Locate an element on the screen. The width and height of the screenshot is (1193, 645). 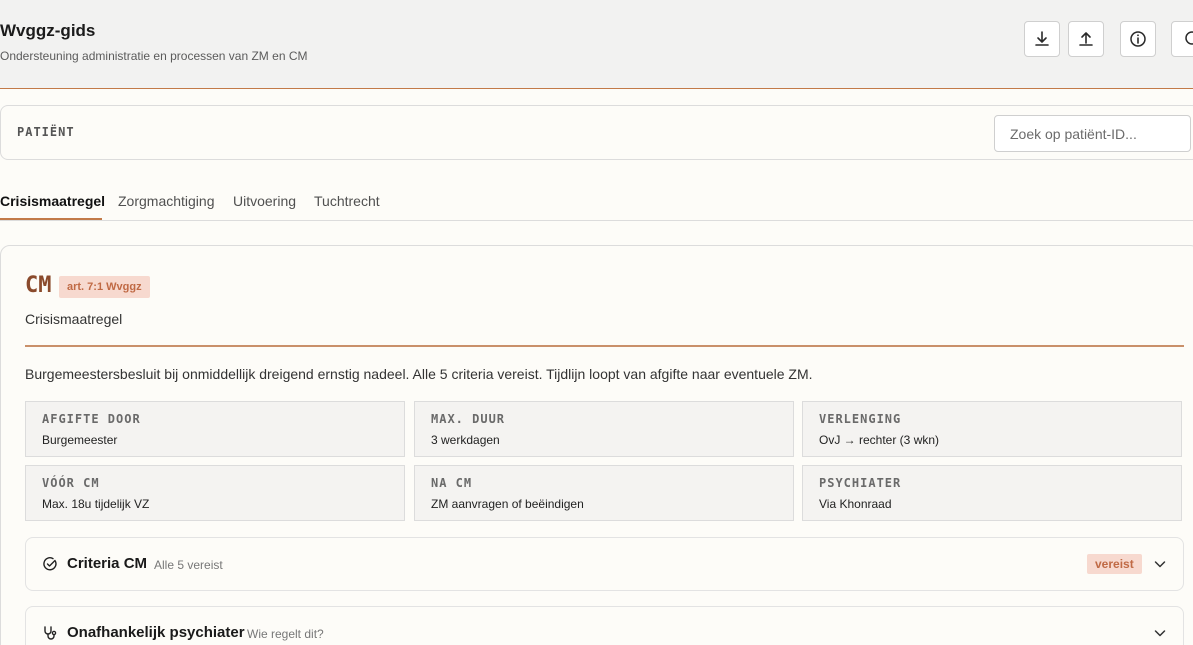
upload-icon is located at coordinates (1086, 39).